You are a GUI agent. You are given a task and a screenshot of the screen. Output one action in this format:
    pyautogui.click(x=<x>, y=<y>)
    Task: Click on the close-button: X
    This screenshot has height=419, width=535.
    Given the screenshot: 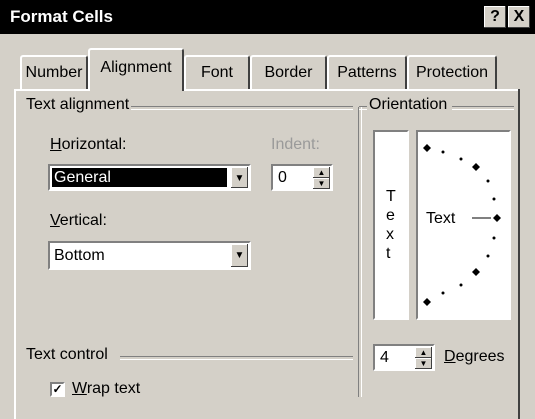 What is the action you would take?
    pyautogui.click(x=519, y=17)
    